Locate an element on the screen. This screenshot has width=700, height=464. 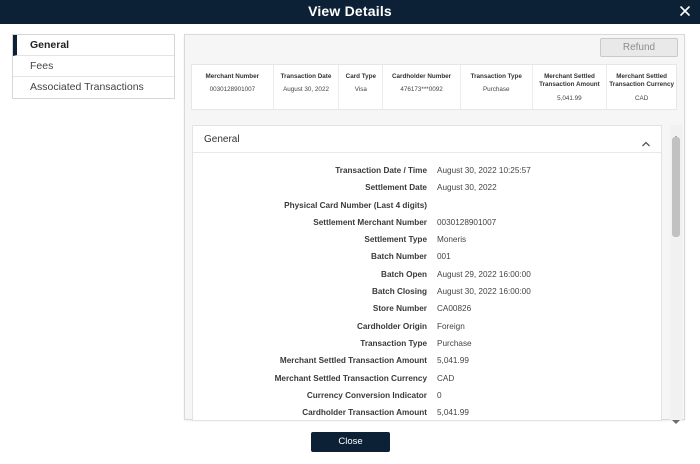
detail-label: Batch Closing is located at coordinates (399, 292).